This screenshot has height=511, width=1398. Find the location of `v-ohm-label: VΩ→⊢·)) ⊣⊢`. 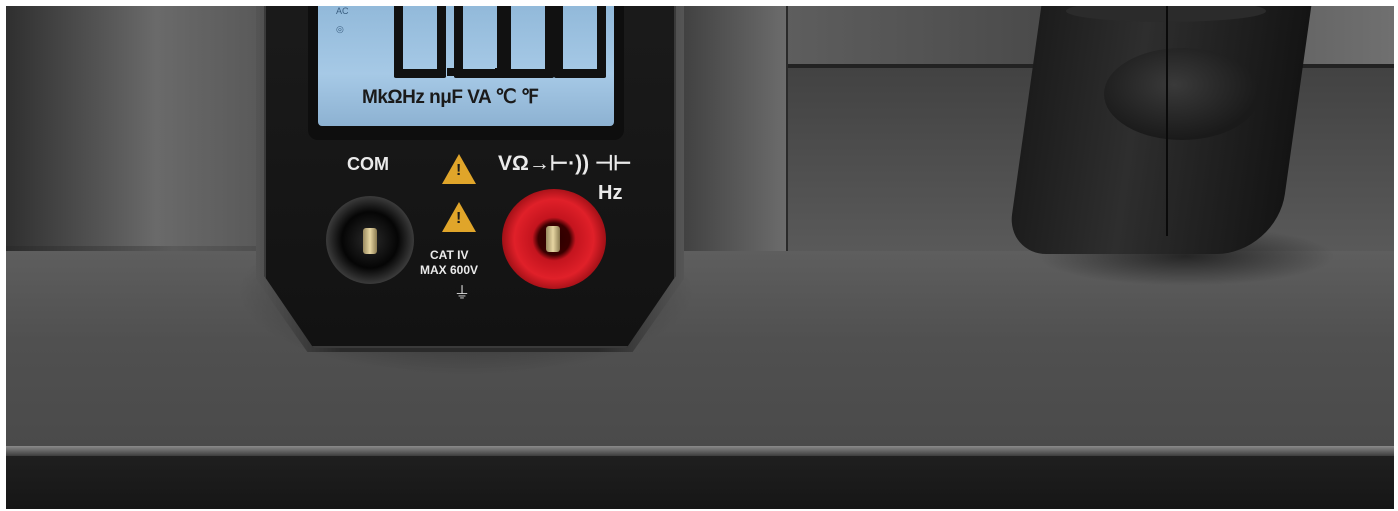

v-ohm-label: VΩ→⊢·)) ⊣⊢ is located at coordinates (565, 163).